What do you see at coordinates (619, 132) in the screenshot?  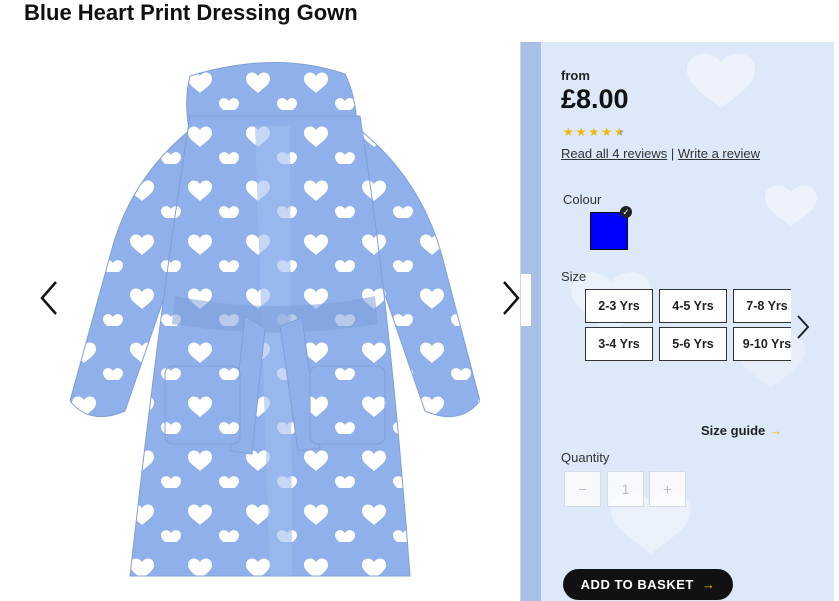 I see `half-star-icon: ★` at bounding box center [619, 132].